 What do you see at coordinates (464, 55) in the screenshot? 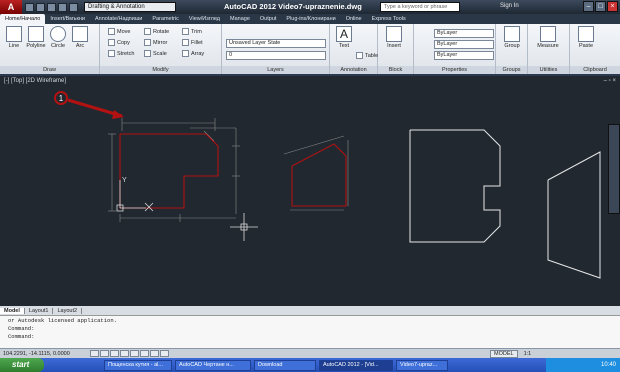
I see `lineweight-dropdown: ByLayer` at bounding box center [464, 55].